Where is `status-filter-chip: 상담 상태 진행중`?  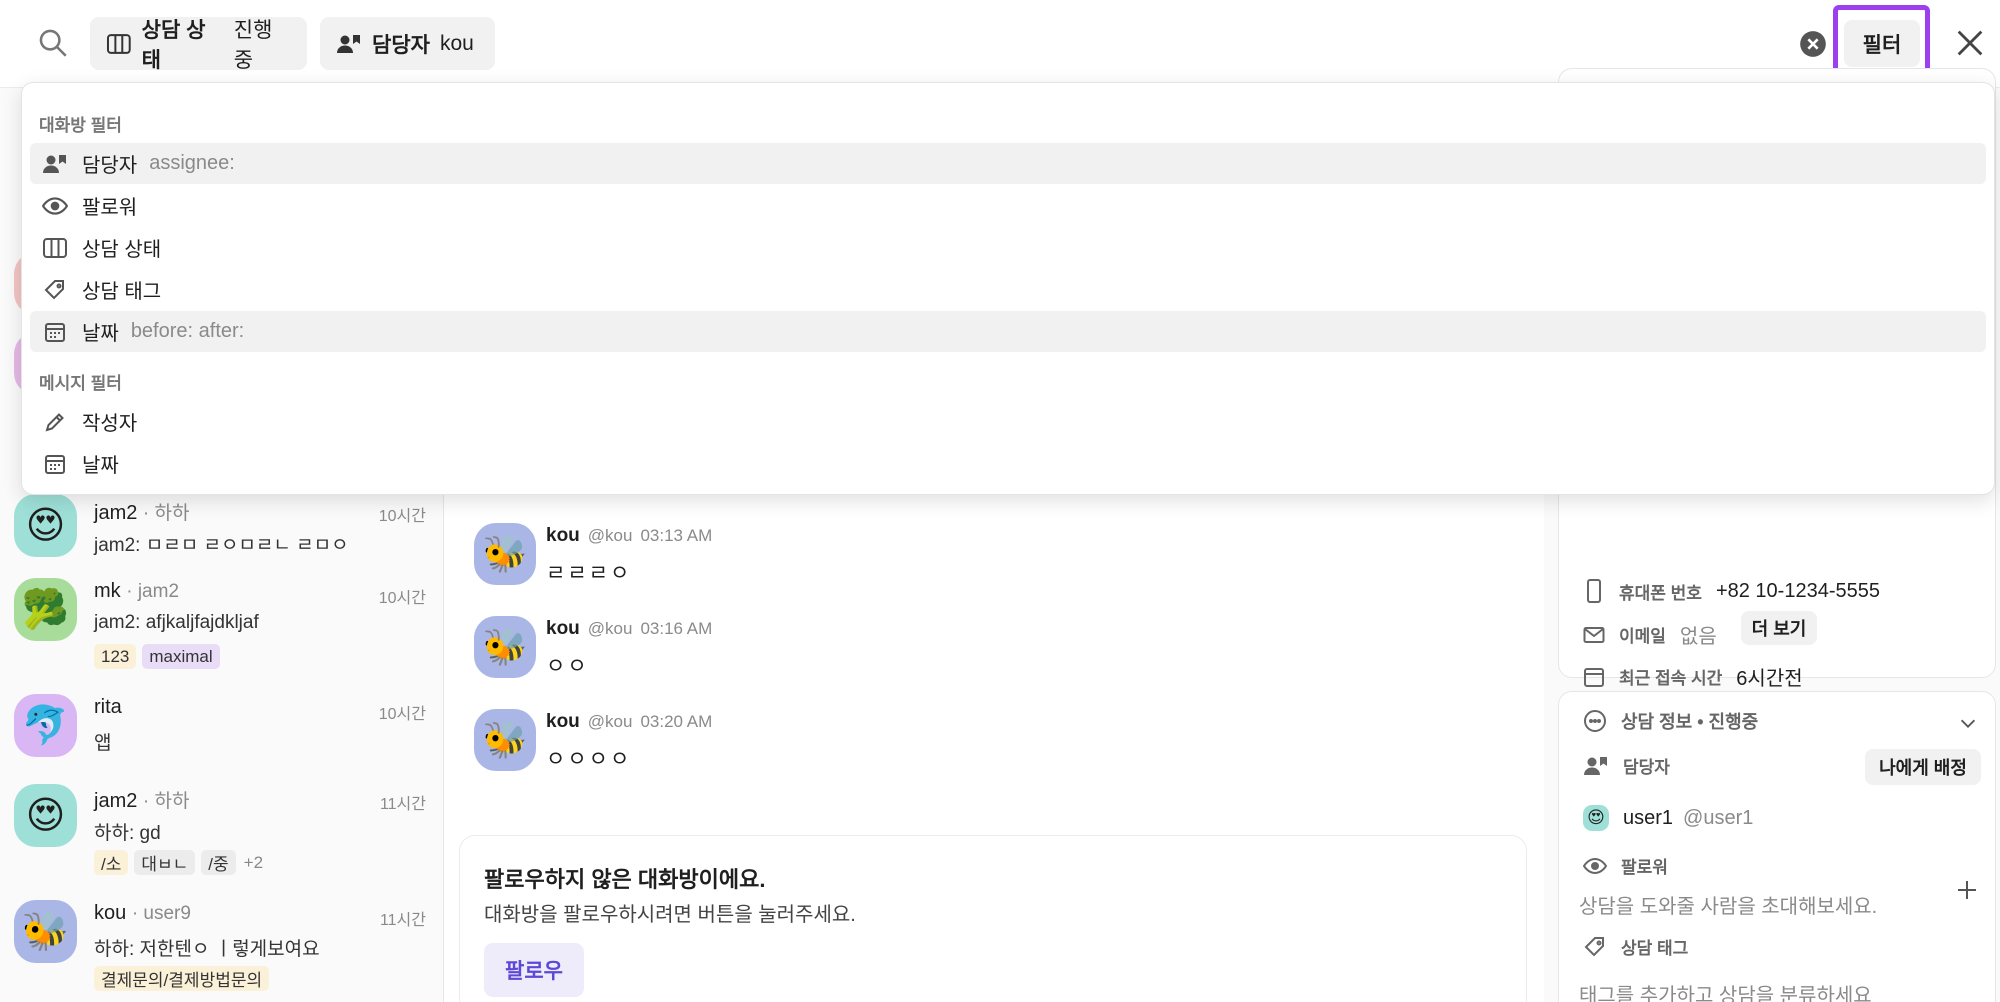 status-filter-chip: 상담 상태 진행중 is located at coordinates (198, 44).